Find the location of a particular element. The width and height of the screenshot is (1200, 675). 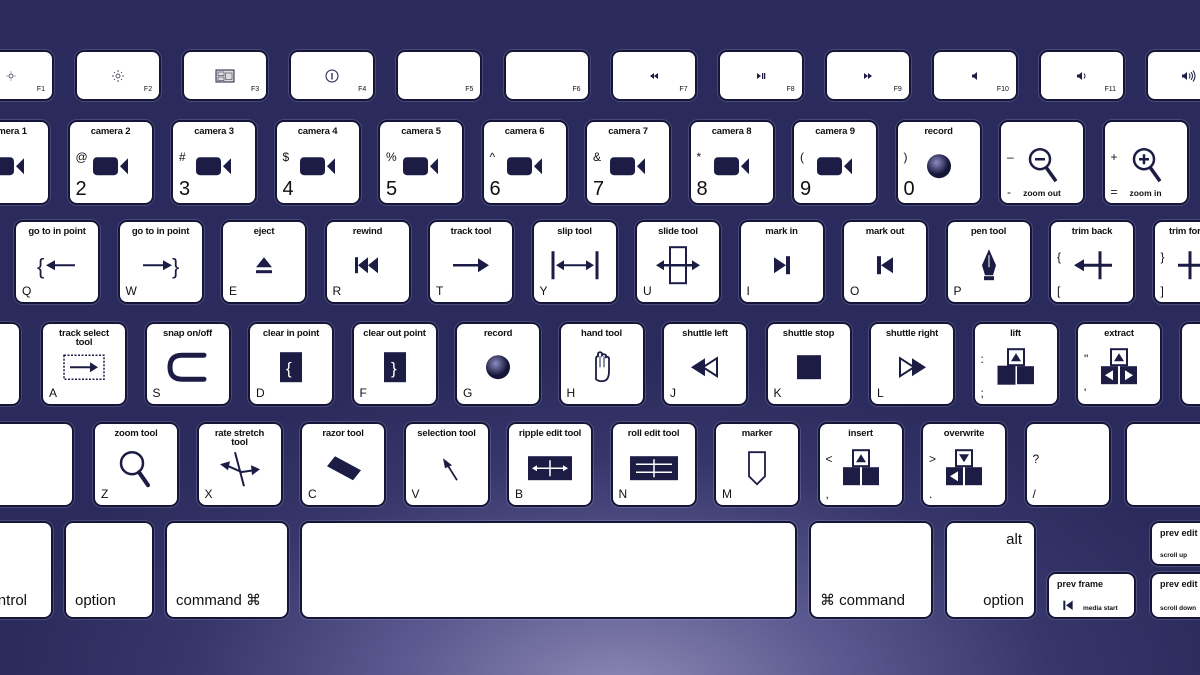

key-clear-in-point-d: clear in point {D is located at coordinates (291, 364).